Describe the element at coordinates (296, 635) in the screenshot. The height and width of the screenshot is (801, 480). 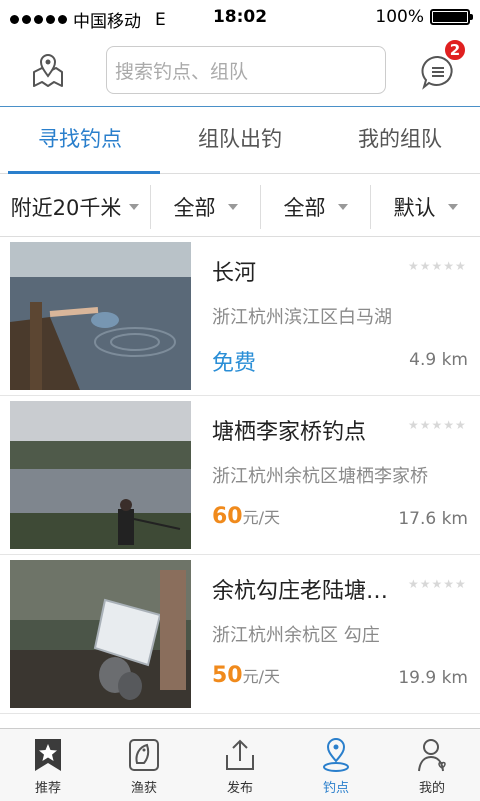
I see `spot-address: 浙江杭州余杭区 勾庄` at that location.